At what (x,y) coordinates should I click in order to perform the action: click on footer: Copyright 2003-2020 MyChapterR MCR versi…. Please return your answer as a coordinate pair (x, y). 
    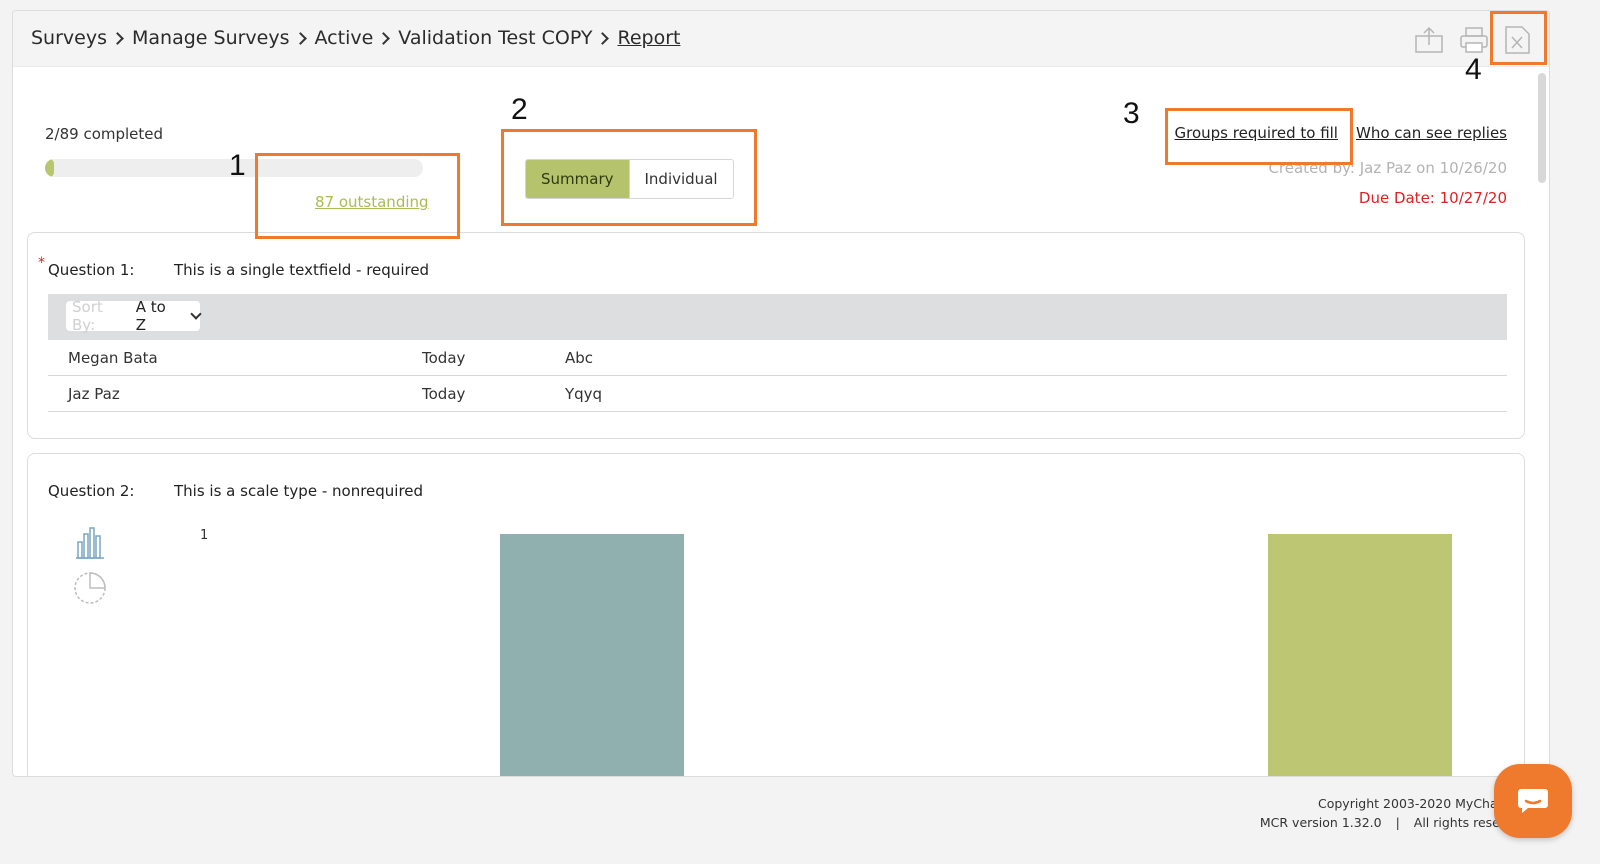
    Looking at the image, I should click on (1396, 813).